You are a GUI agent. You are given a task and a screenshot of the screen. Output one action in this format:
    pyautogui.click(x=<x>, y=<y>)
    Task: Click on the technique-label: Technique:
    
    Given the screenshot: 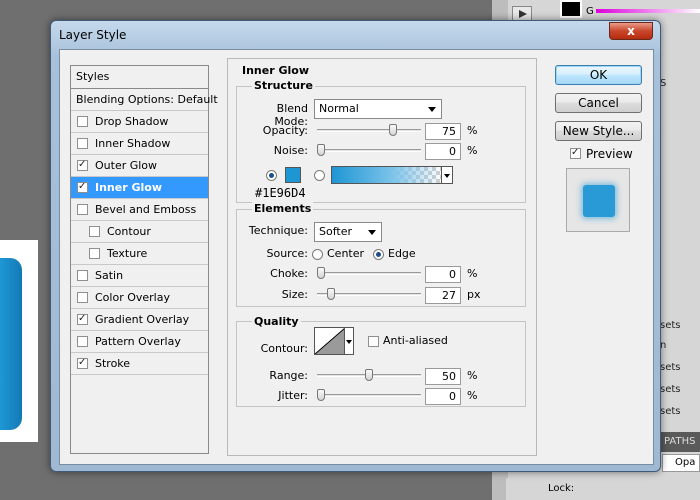 What is the action you would take?
    pyautogui.click(x=278, y=230)
    